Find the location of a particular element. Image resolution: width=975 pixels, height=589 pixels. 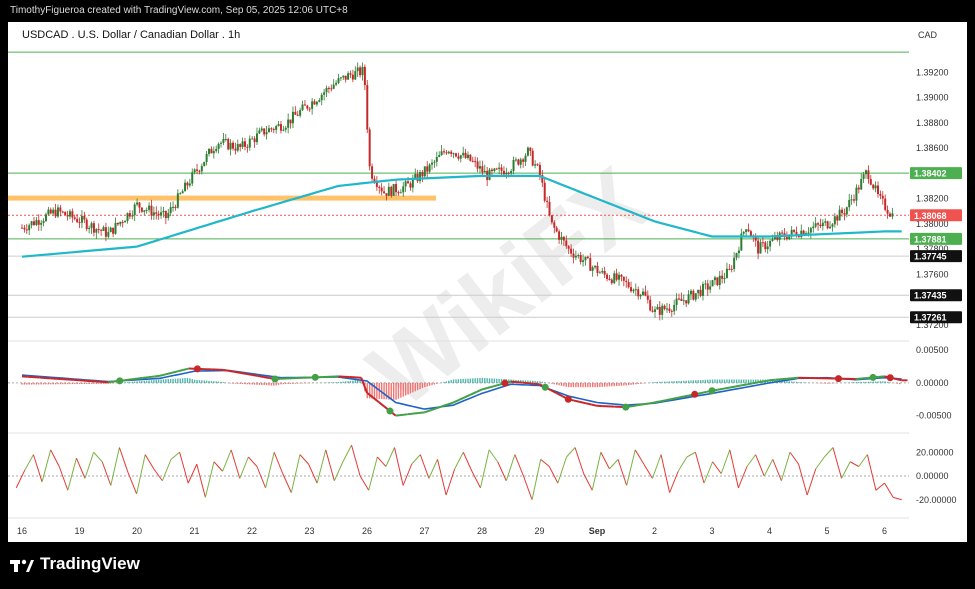

x-tick-label: 23 is located at coordinates (309, 531).